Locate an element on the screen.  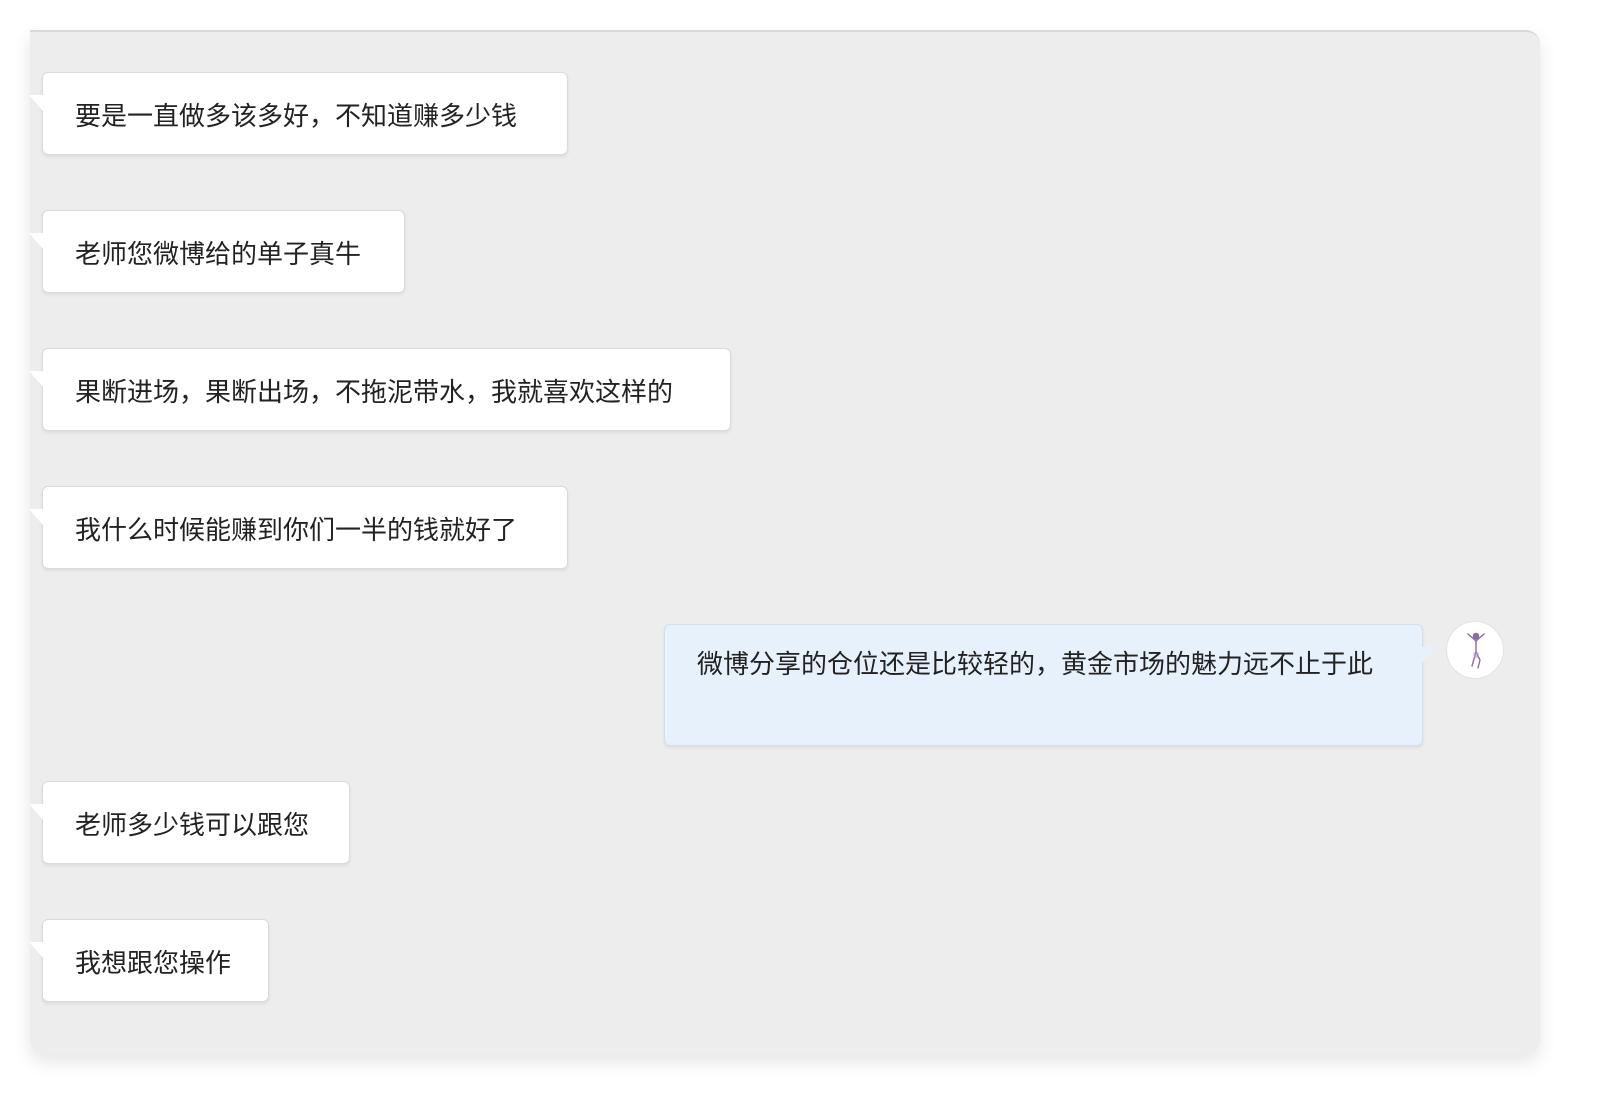
message-text: 要是一直做多该多好，不知道赚多少钱 is located at coordinates (296, 117).